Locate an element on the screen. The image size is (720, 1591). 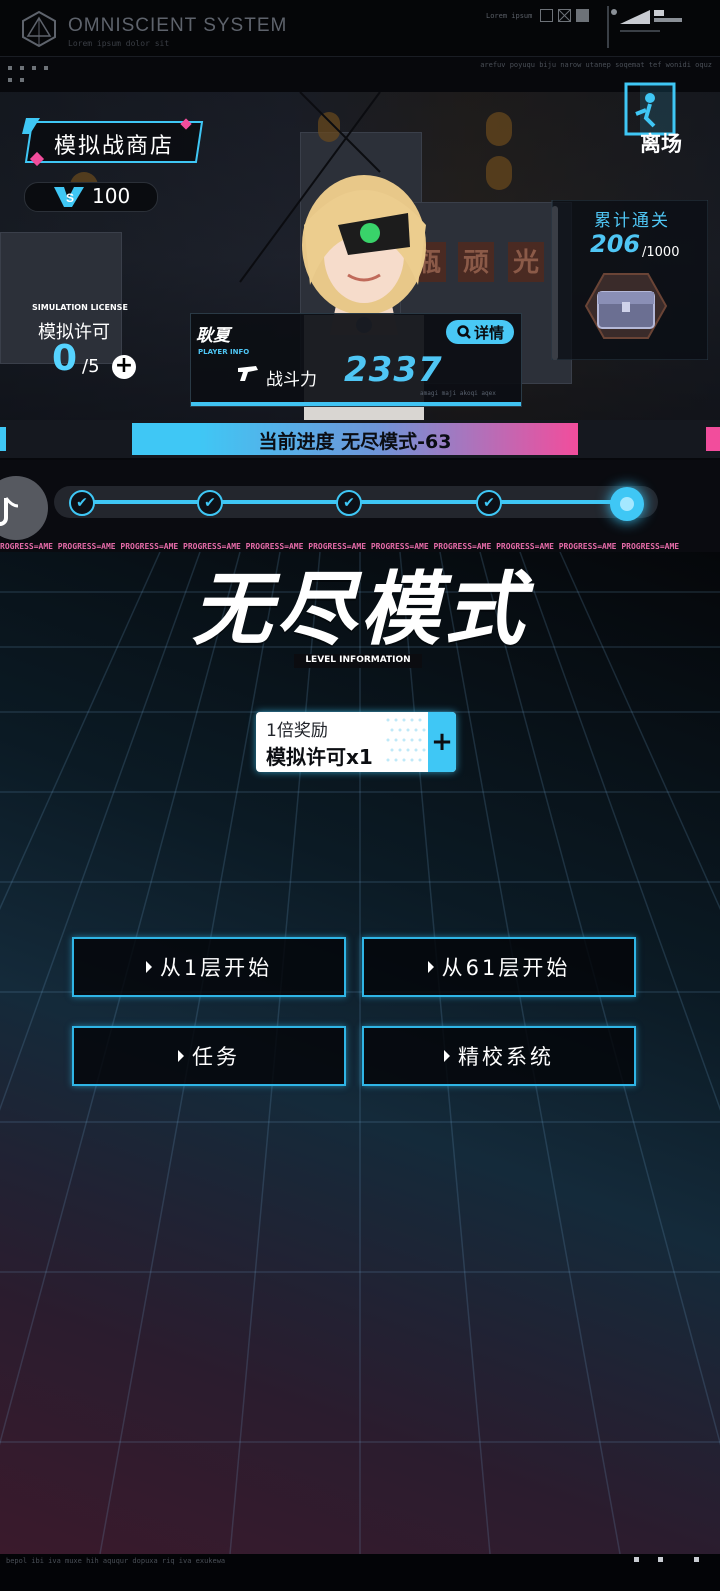
music-note-icon is located at coordinates (9, 511).